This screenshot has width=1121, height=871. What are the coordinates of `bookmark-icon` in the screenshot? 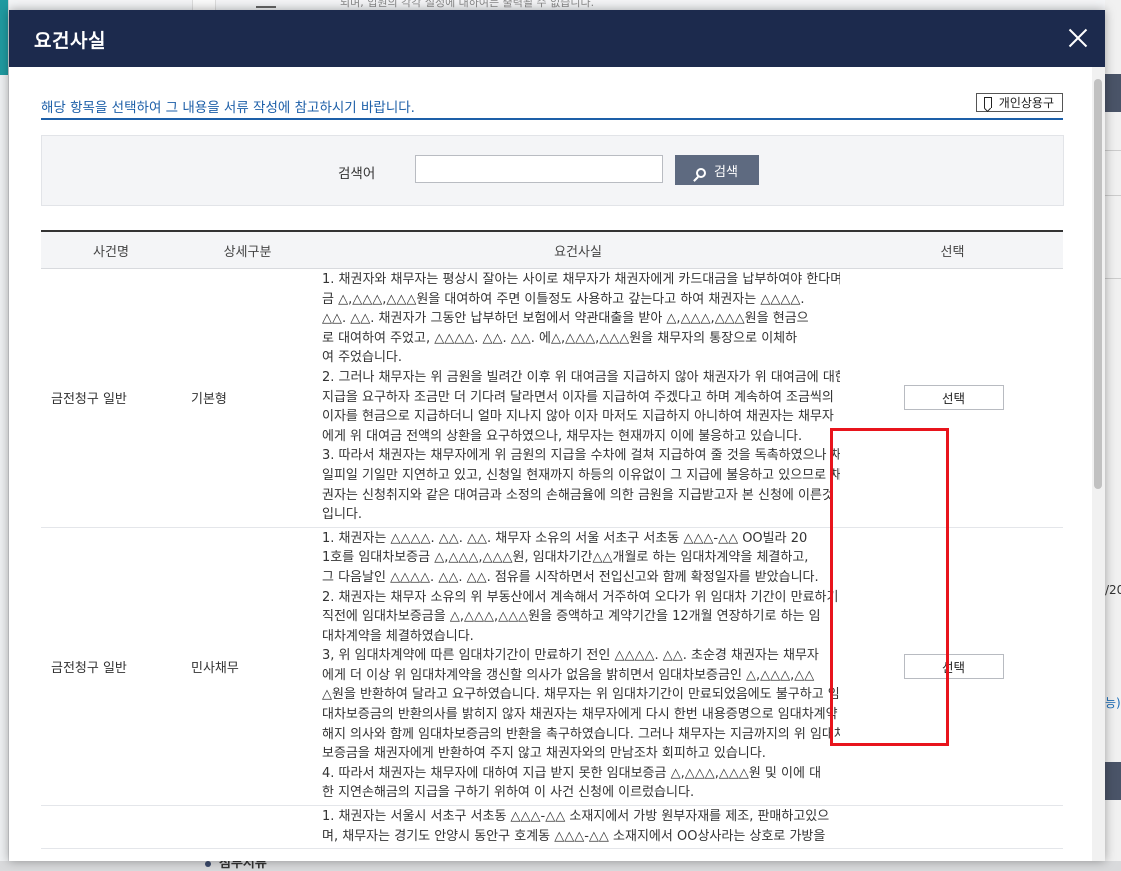 It's located at (987, 102).